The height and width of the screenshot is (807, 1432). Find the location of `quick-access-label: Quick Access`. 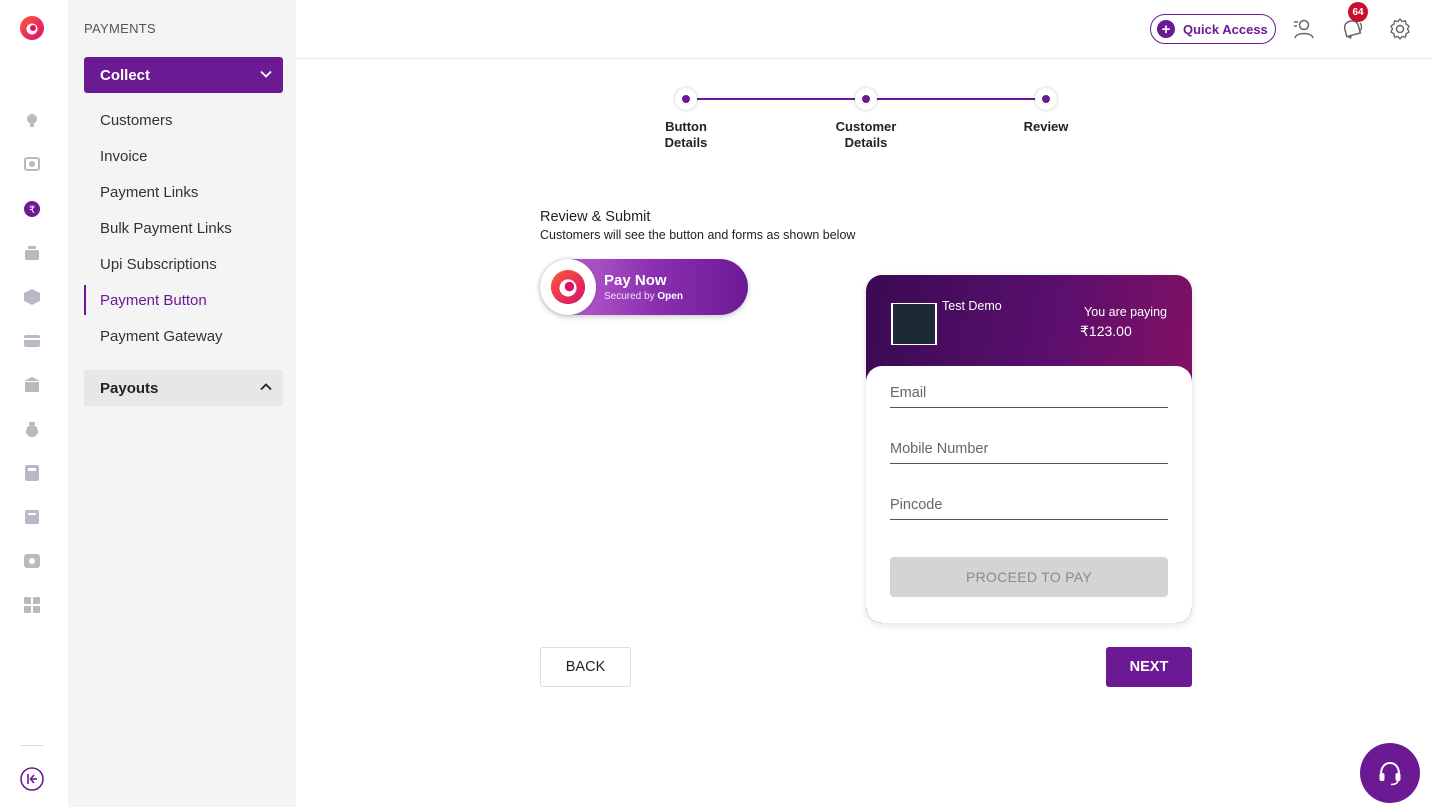

quick-access-label: Quick Access is located at coordinates (1225, 29).